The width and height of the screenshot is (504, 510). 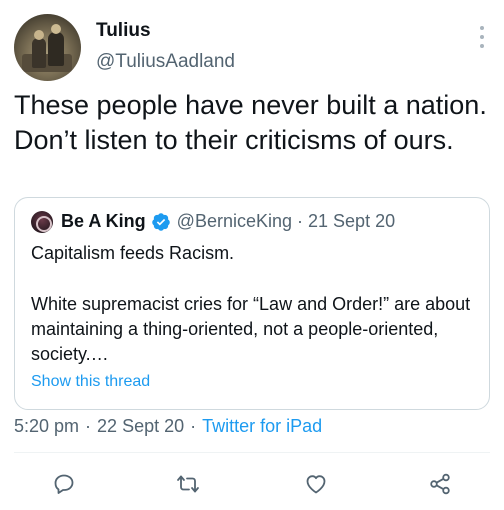 I want to click on quoted-text-line1: Capitalism feeds Racism., so click(x=133, y=253).